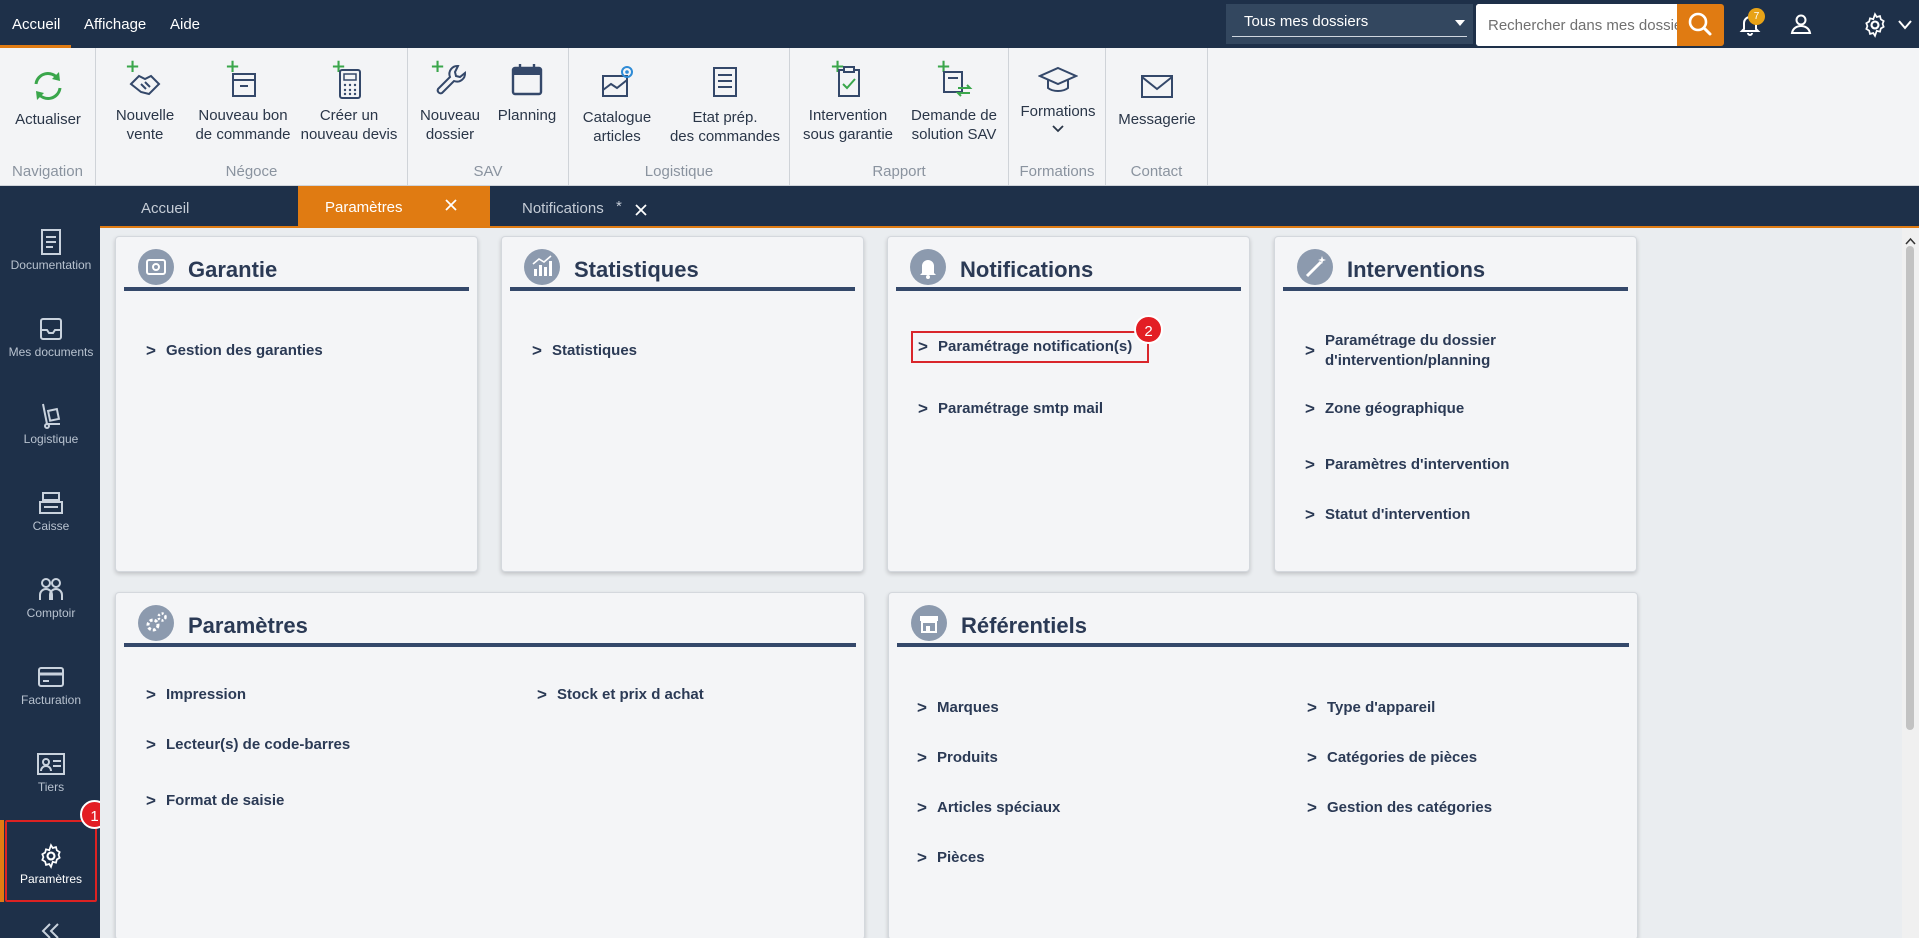  Describe the element at coordinates (1057, 171) in the screenshot. I see `ribbon-group-label: Formations` at that location.